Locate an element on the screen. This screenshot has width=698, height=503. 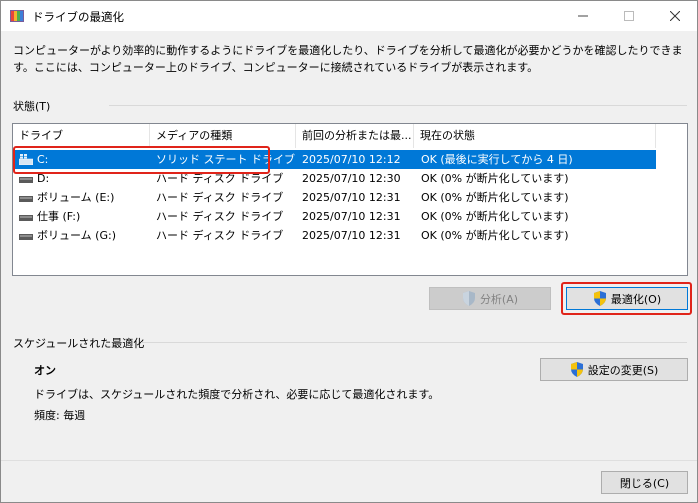
scheduled-status: オン is located at coordinates (45, 370).